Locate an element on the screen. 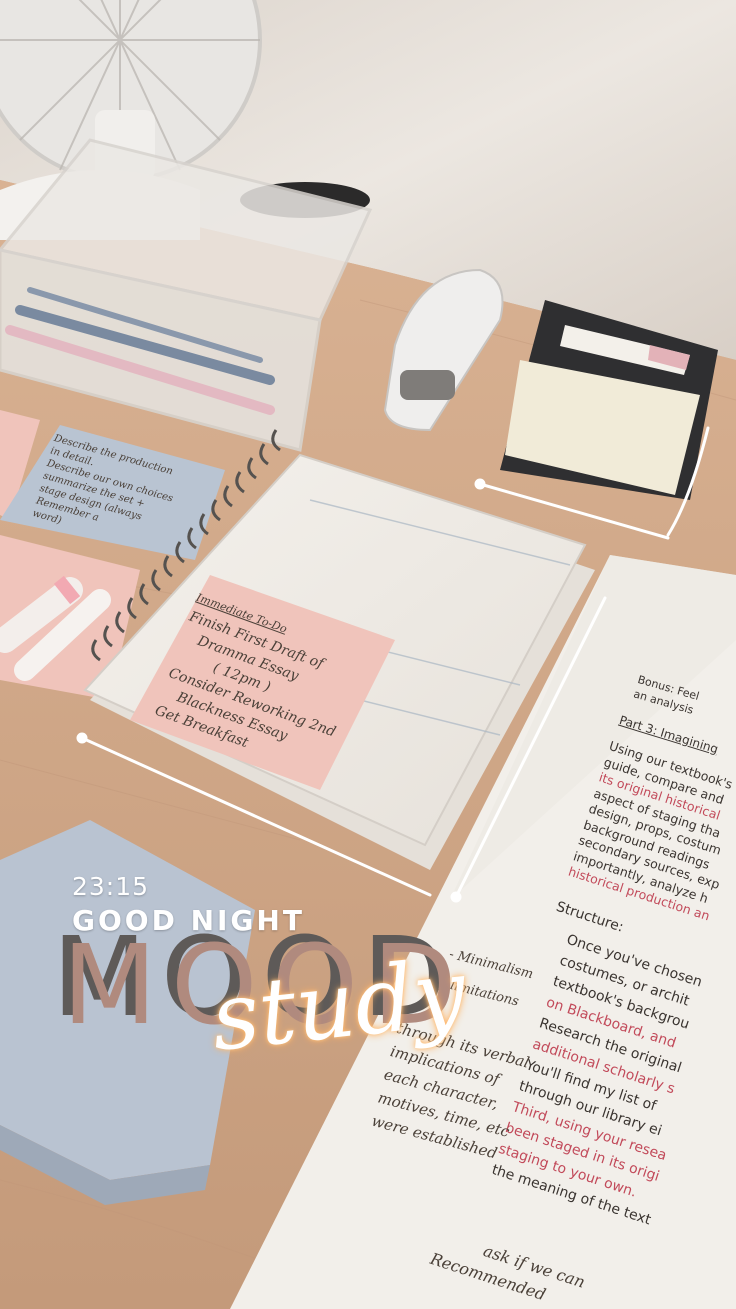 The width and height of the screenshot is (736, 1309). time-label: 23:15 is located at coordinates (111, 886).